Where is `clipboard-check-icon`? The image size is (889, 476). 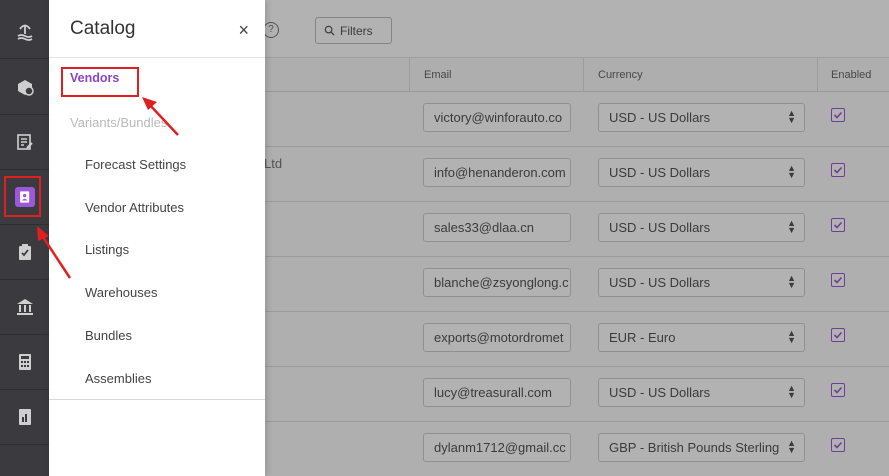 clipboard-check-icon is located at coordinates (24, 252).